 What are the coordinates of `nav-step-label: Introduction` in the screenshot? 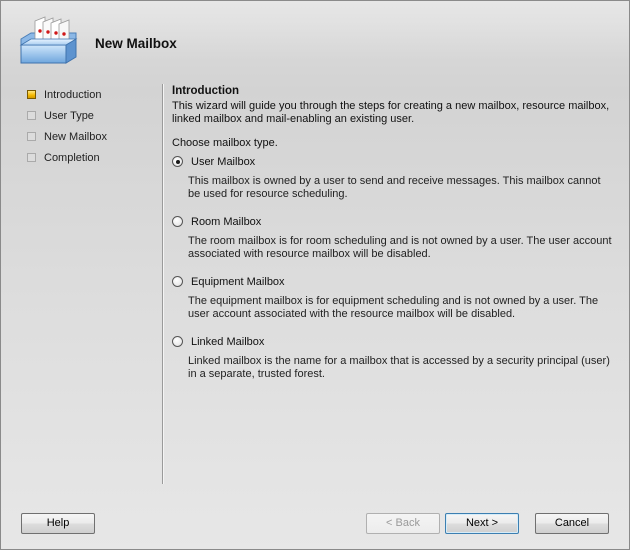 It's located at (73, 94).